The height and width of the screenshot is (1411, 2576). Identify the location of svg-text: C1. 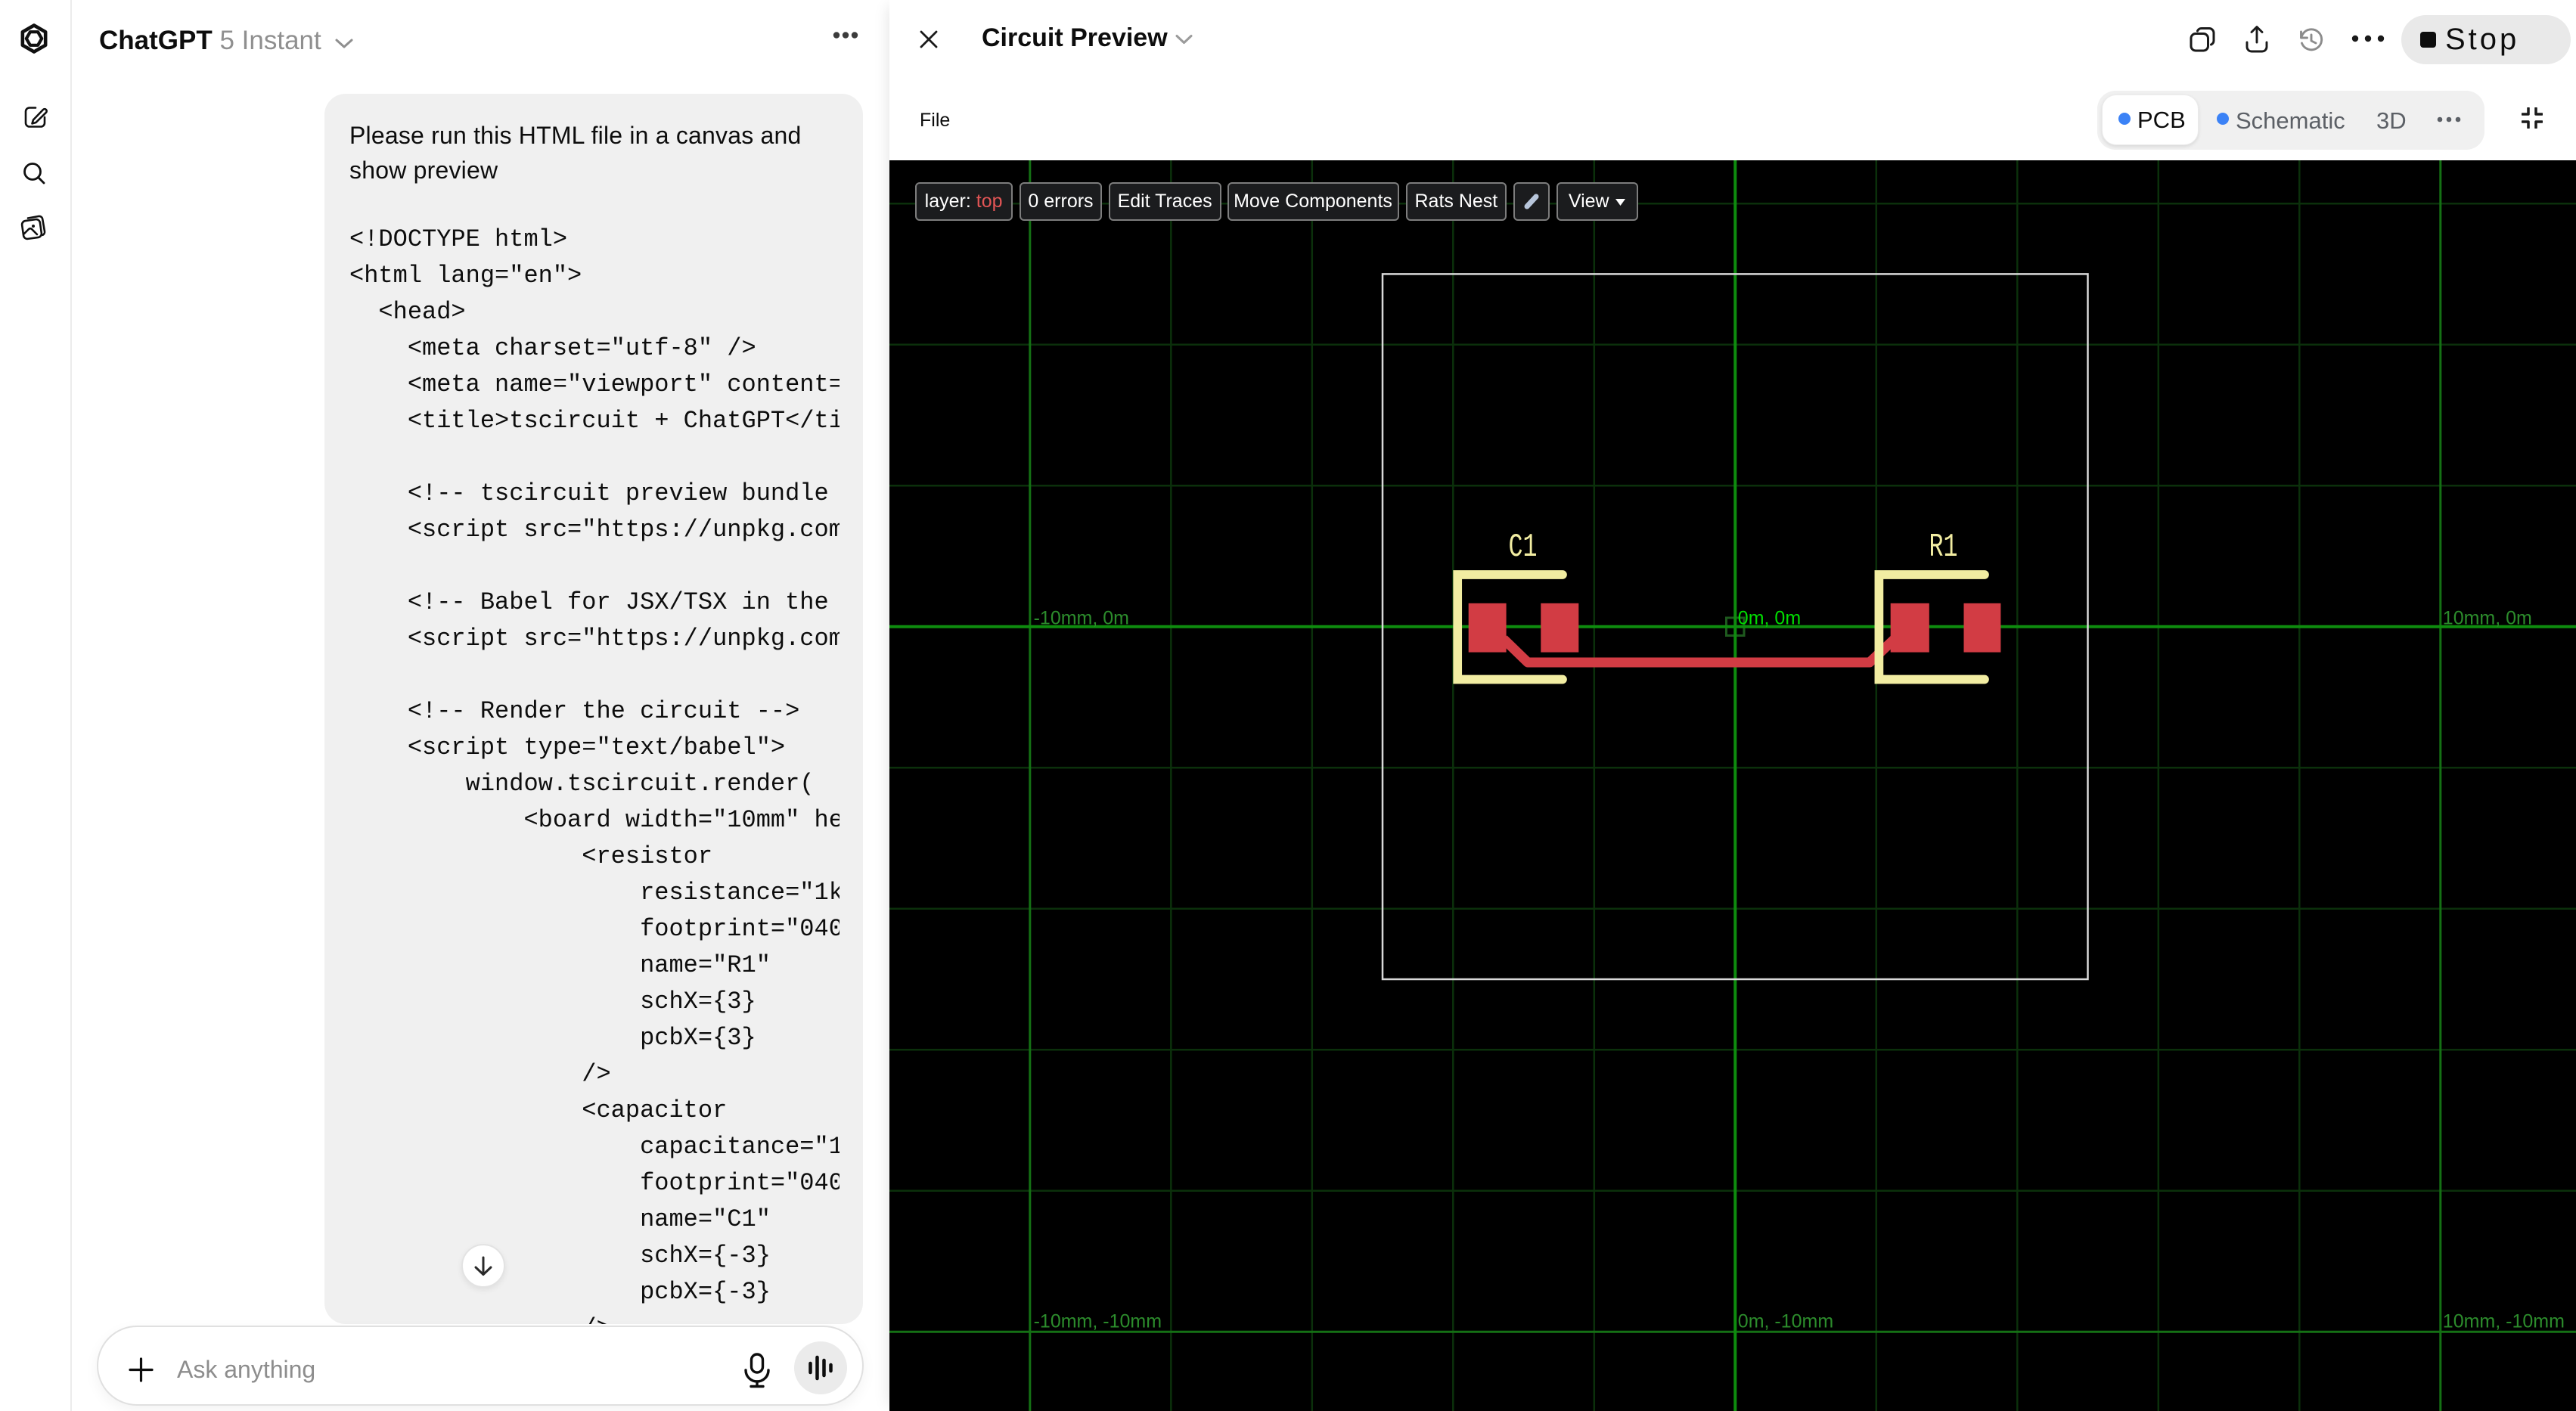
(1523, 547).